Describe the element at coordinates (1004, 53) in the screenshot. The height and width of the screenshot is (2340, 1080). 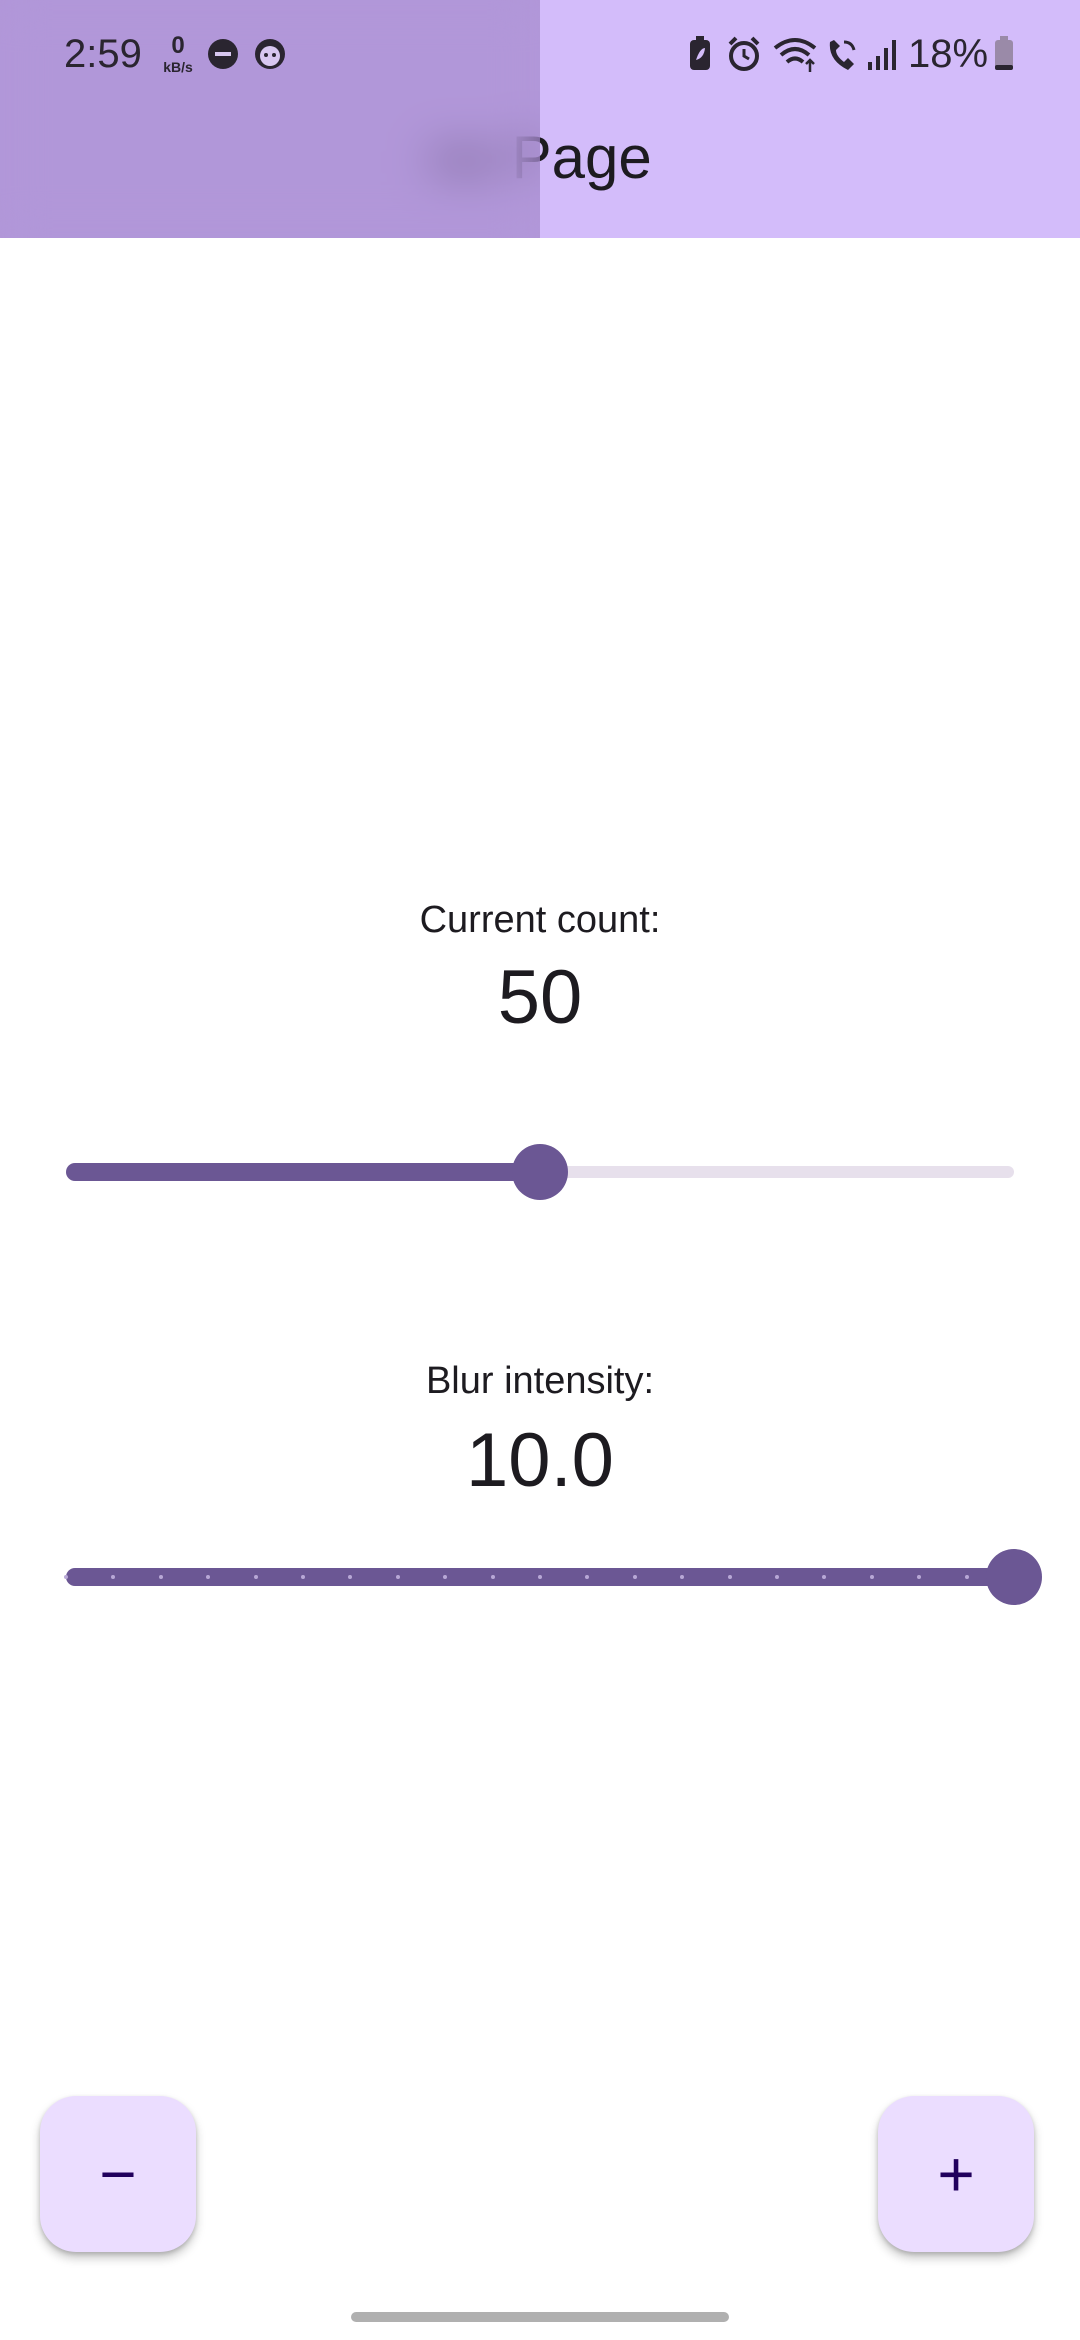
I see `battery-icon` at that location.